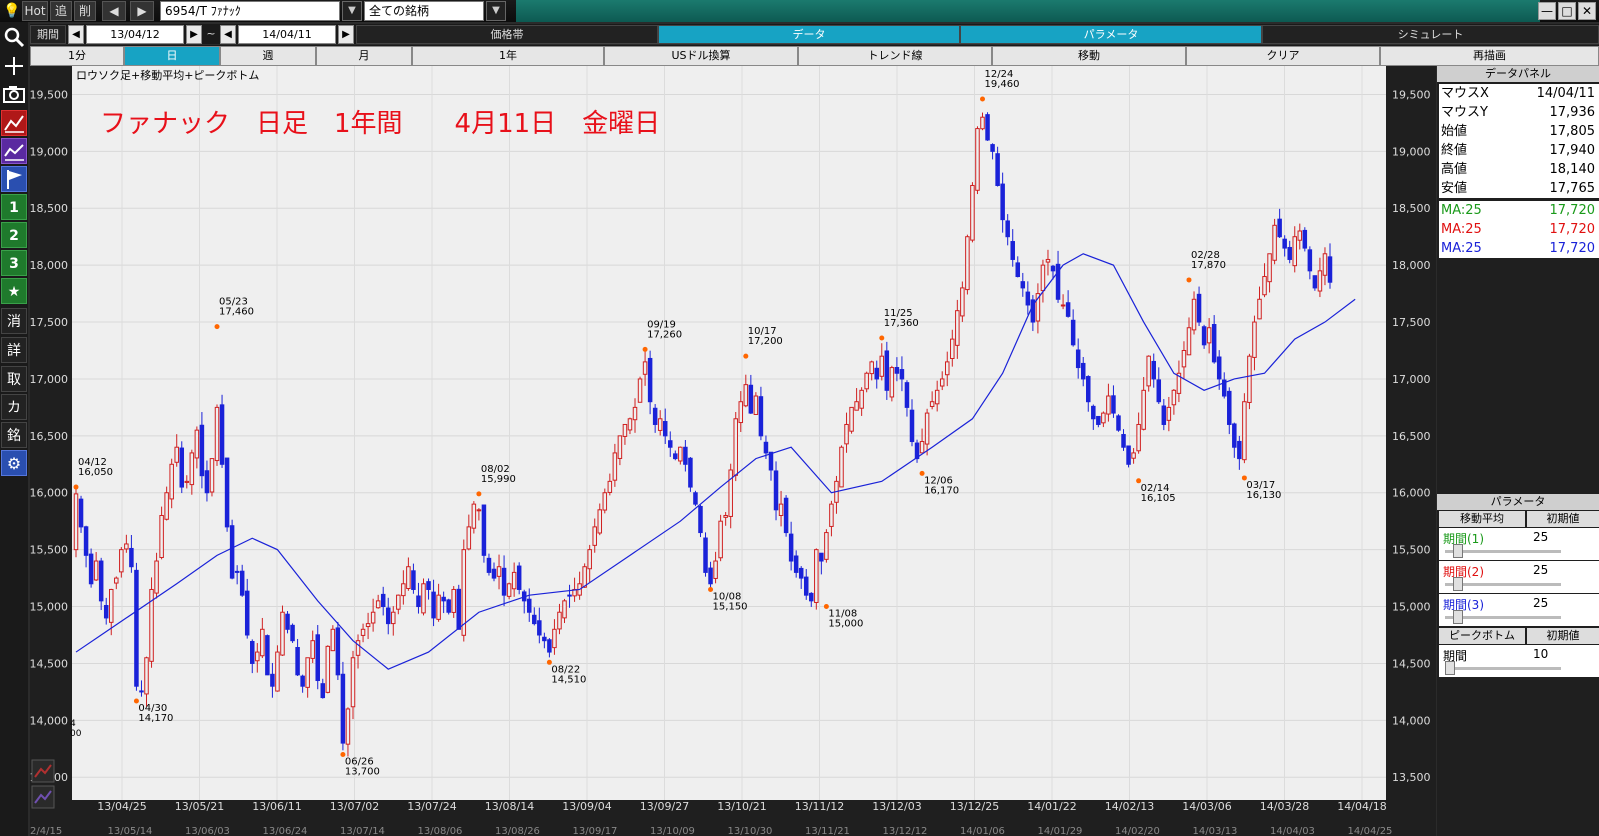 The image size is (1599, 836). Describe the element at coordinates (14, 179) in the screenshot. I see `flag-icon` at that location.